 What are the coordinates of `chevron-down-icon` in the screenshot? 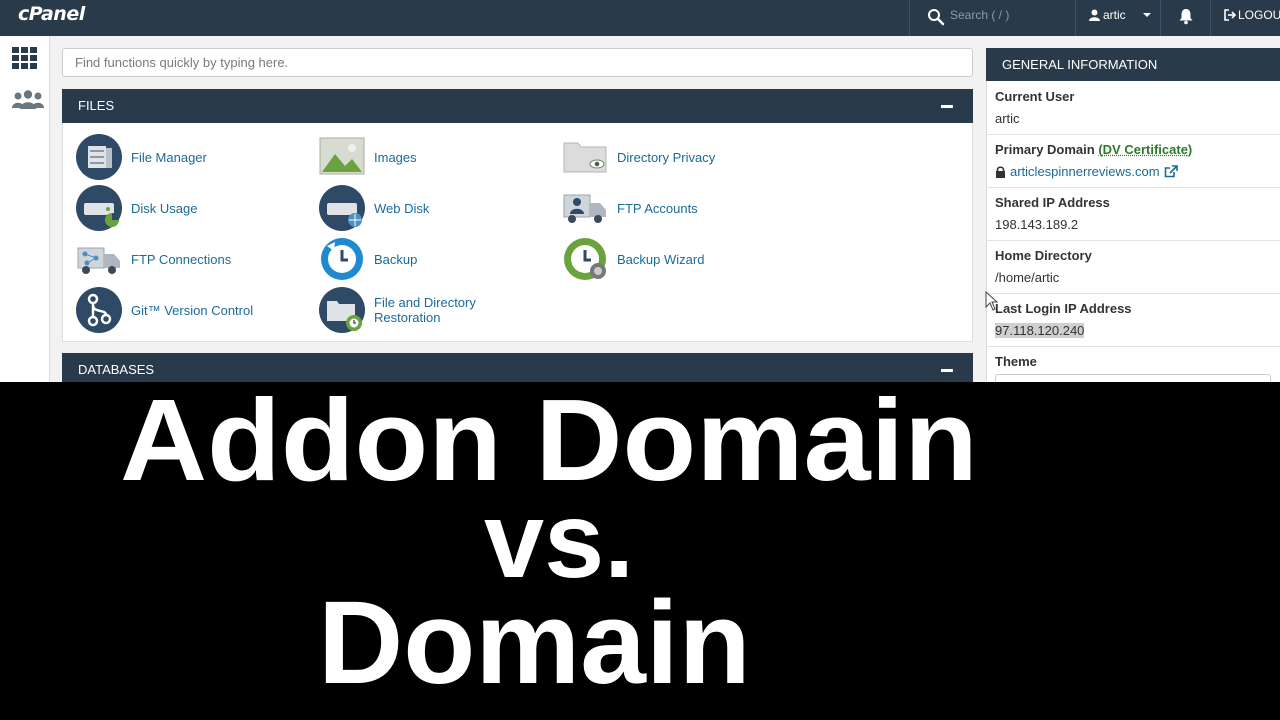 It's located at (1146, 15).